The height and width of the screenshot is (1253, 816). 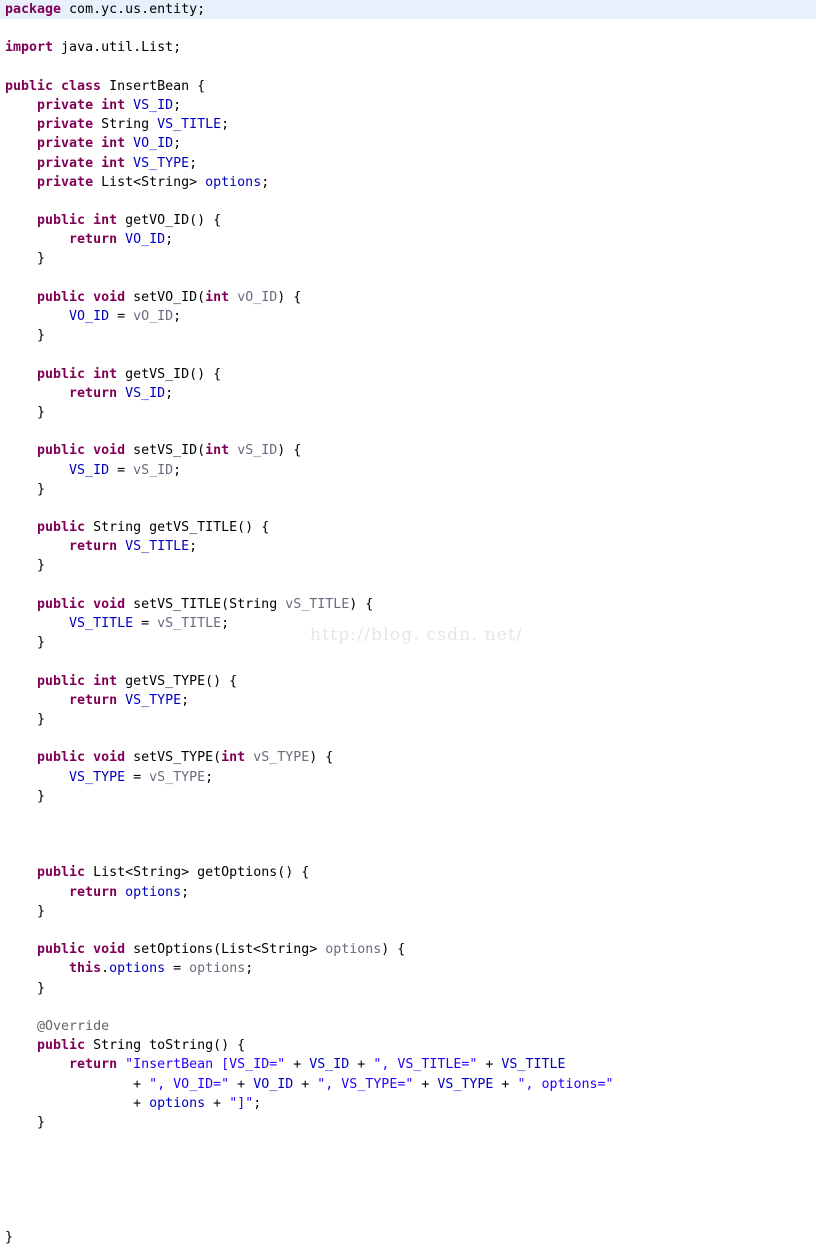 What do you see at coordinates (145, 240) in the screenshot?
I see `code-token-fld: VO_ID` at bounding box center [145, 240].